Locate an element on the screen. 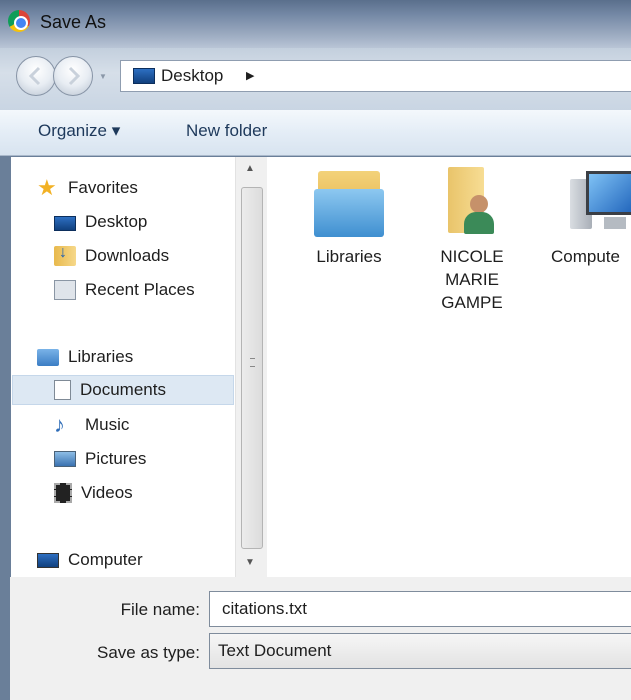 The image size is (631, 700). scroll-down-arrow-icon: ▼ is located at coordinates (250, 562).